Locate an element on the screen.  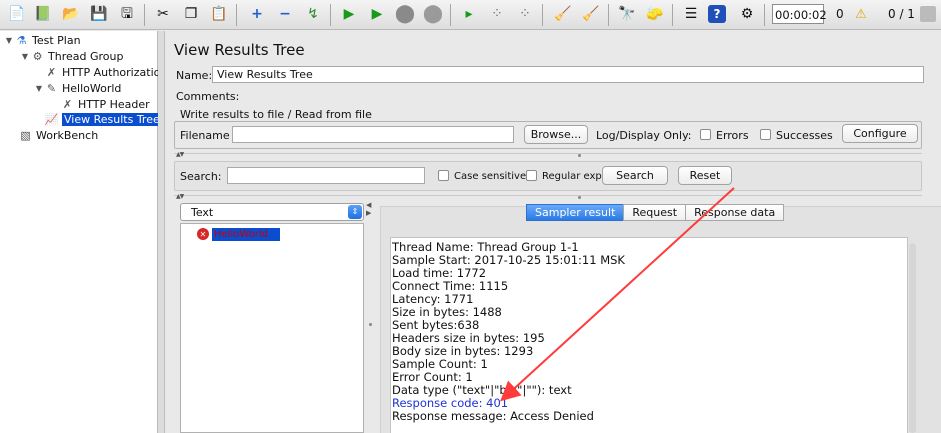
start-icon: ▶ is located at coordinates (349, 14).